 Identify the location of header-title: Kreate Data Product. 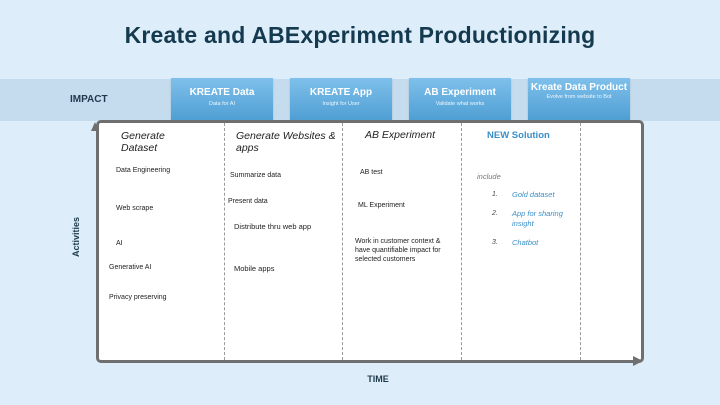
(579, 87).